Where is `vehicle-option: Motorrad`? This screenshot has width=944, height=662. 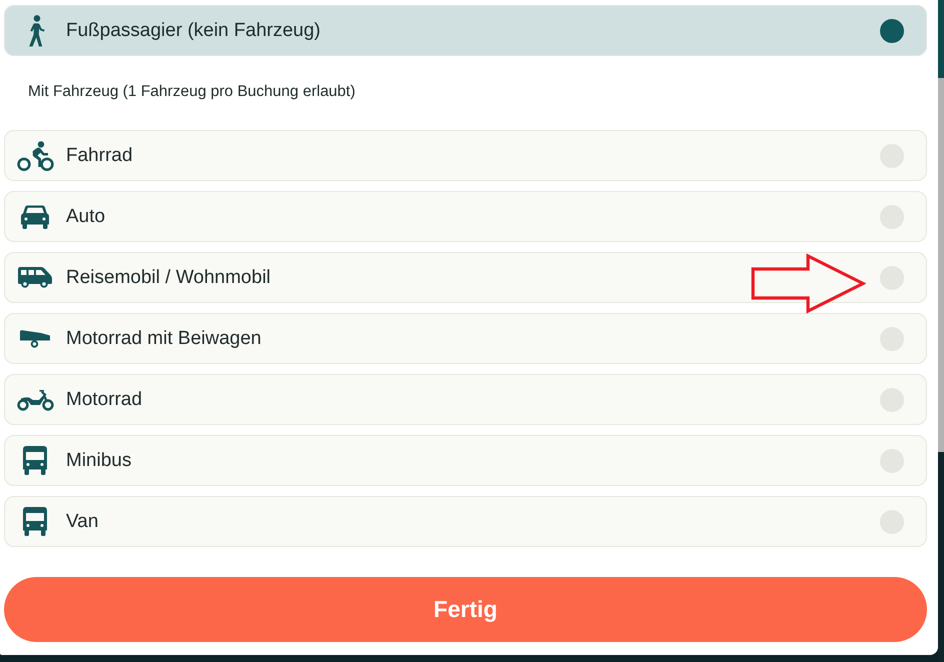
vehicle-option: Motorrad is located at coordinates (465, 399).